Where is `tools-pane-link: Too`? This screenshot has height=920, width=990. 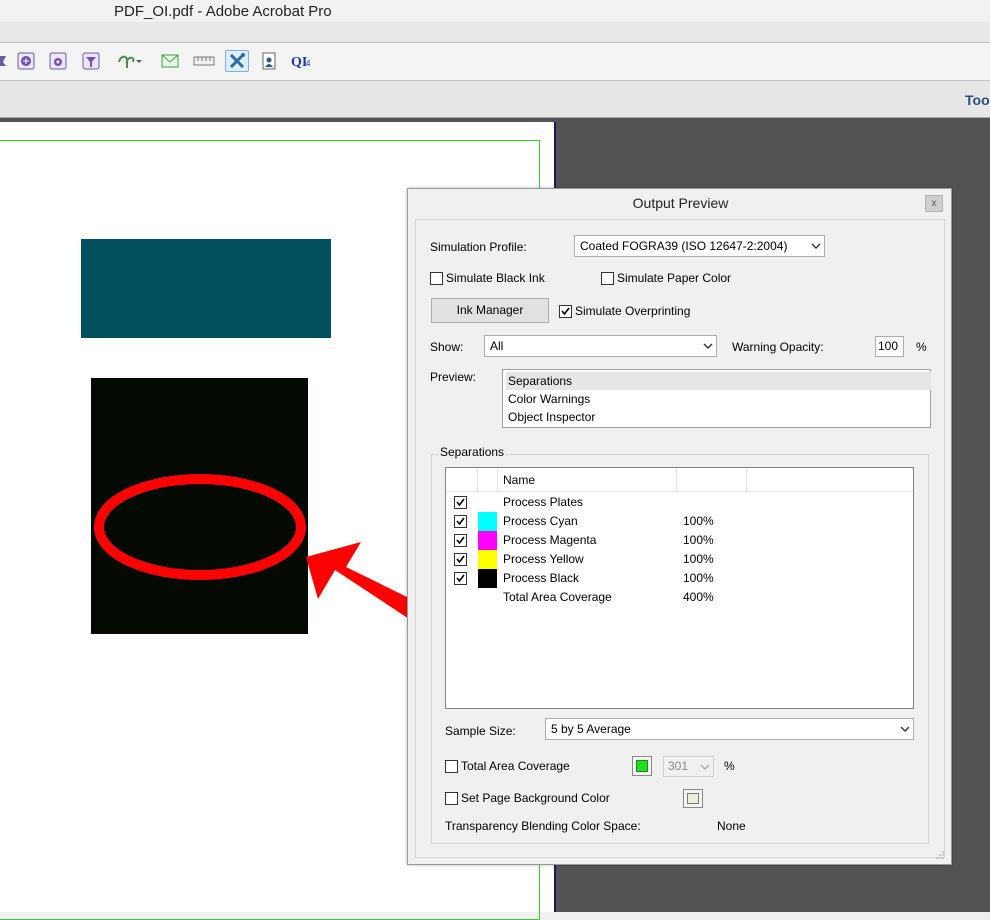 tools-pane-link: Too is located at coordinates (977, 100).